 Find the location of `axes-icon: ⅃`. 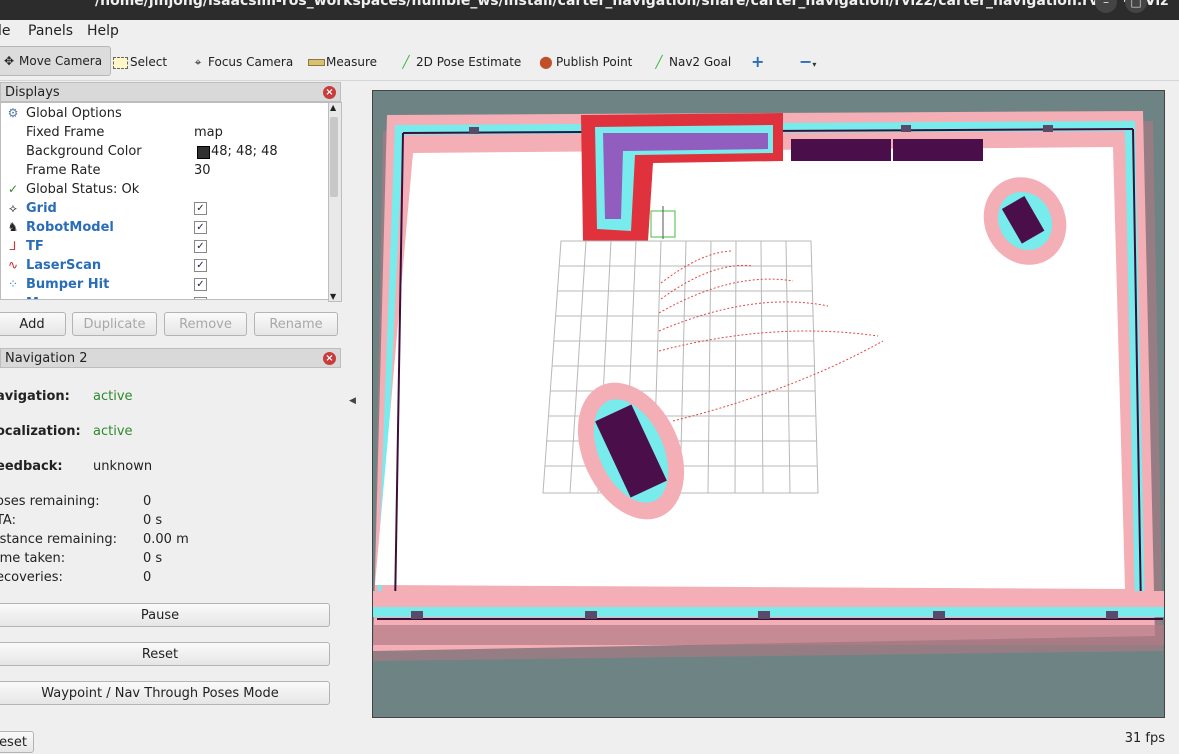

axes-icon: ⅃ is located at coordinates (13, 246).